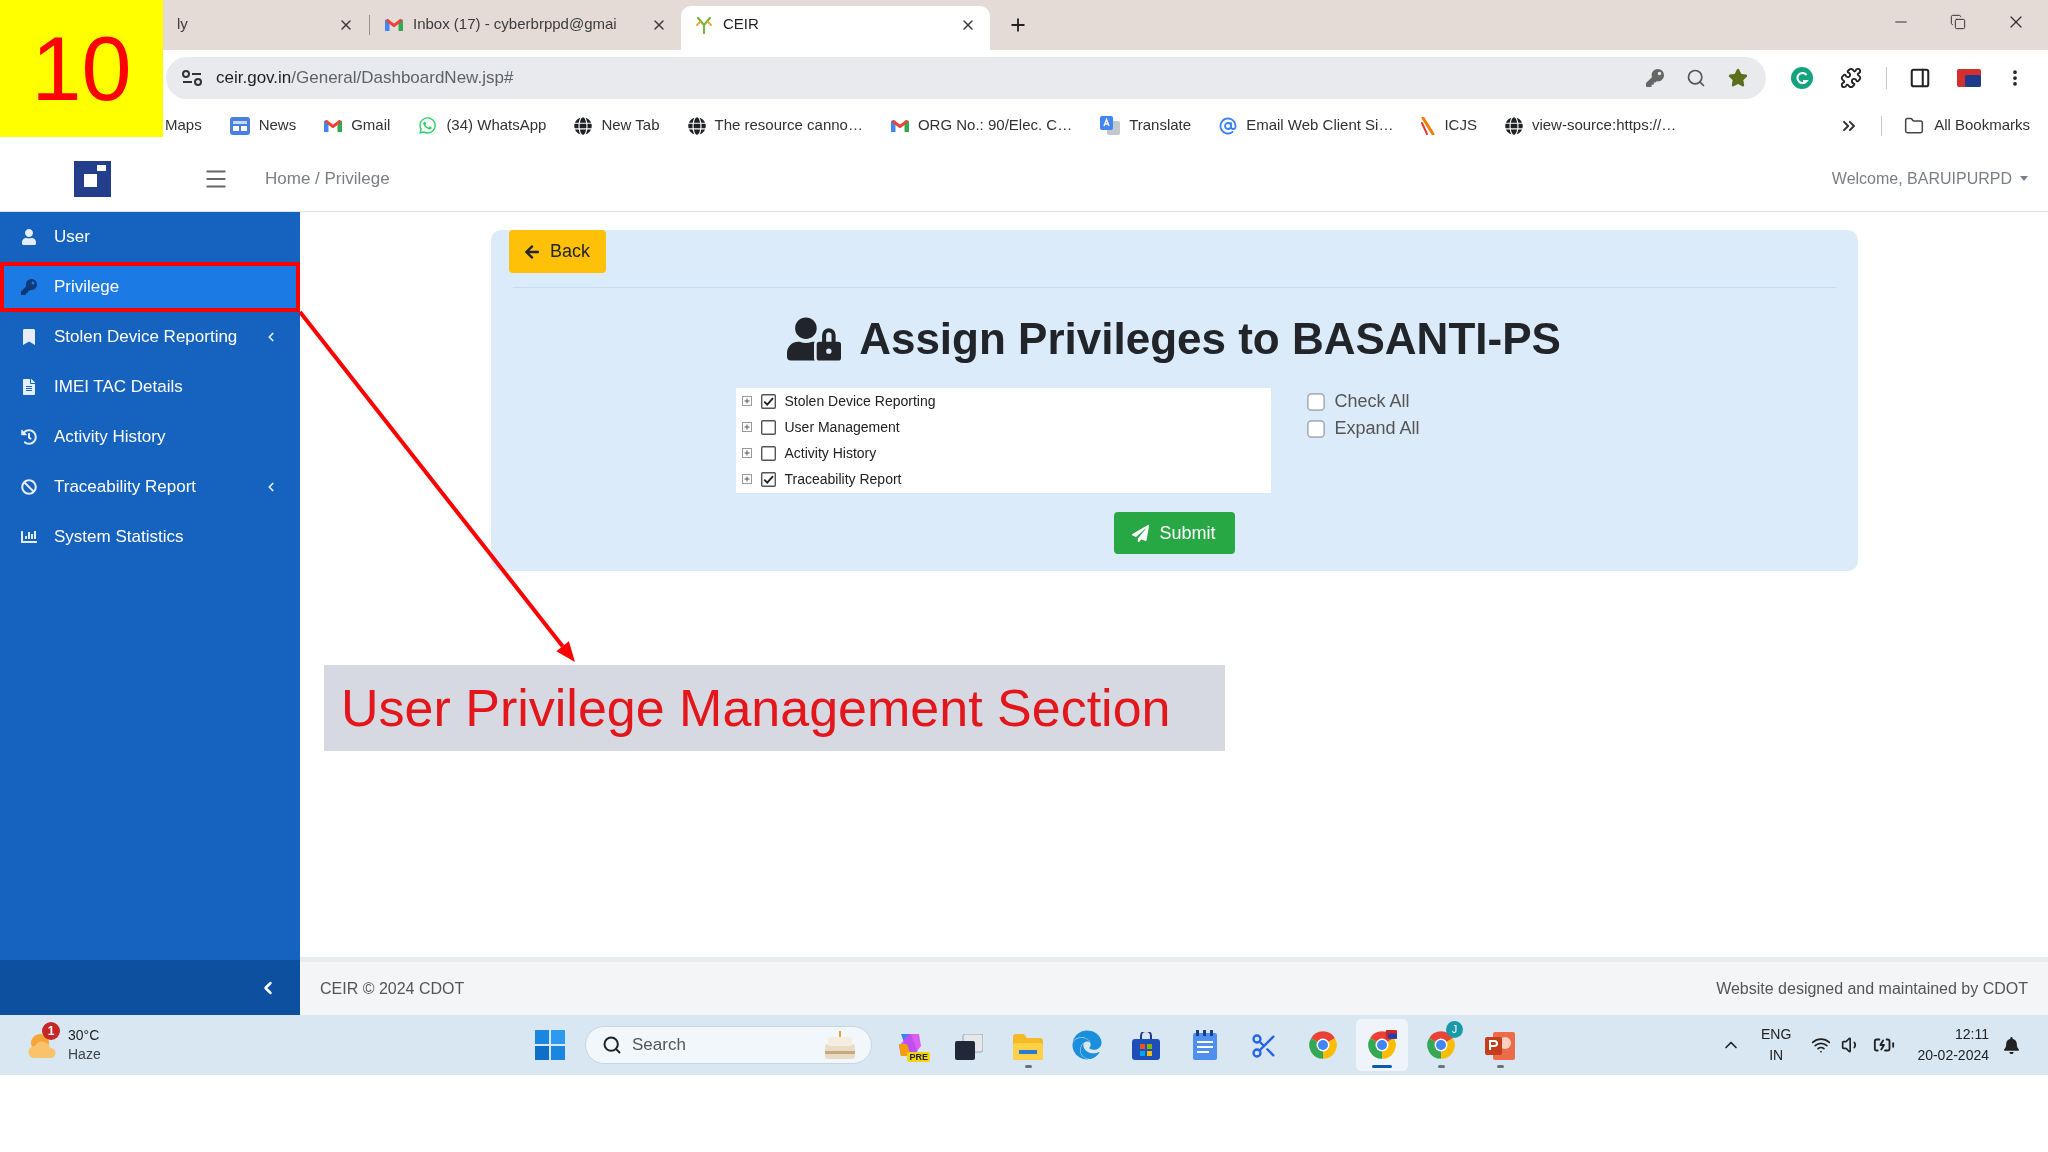  I want to click on star-icon, so click(1738, 77).